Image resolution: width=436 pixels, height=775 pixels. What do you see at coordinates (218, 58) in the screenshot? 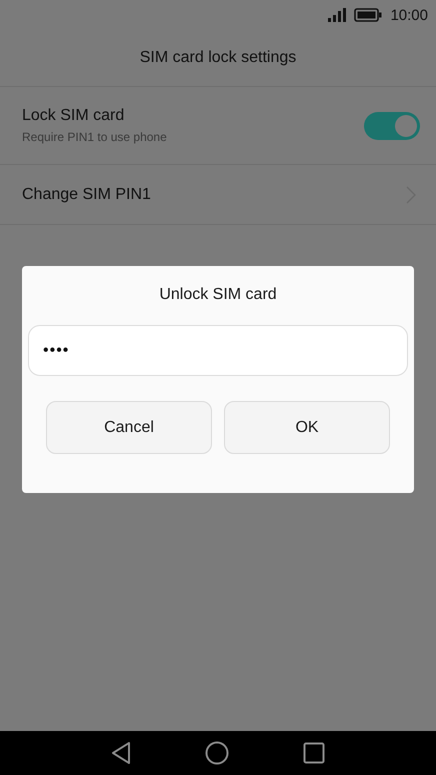
I see `screen-title: SIM card lock settings` at bounding box center [218, 58].